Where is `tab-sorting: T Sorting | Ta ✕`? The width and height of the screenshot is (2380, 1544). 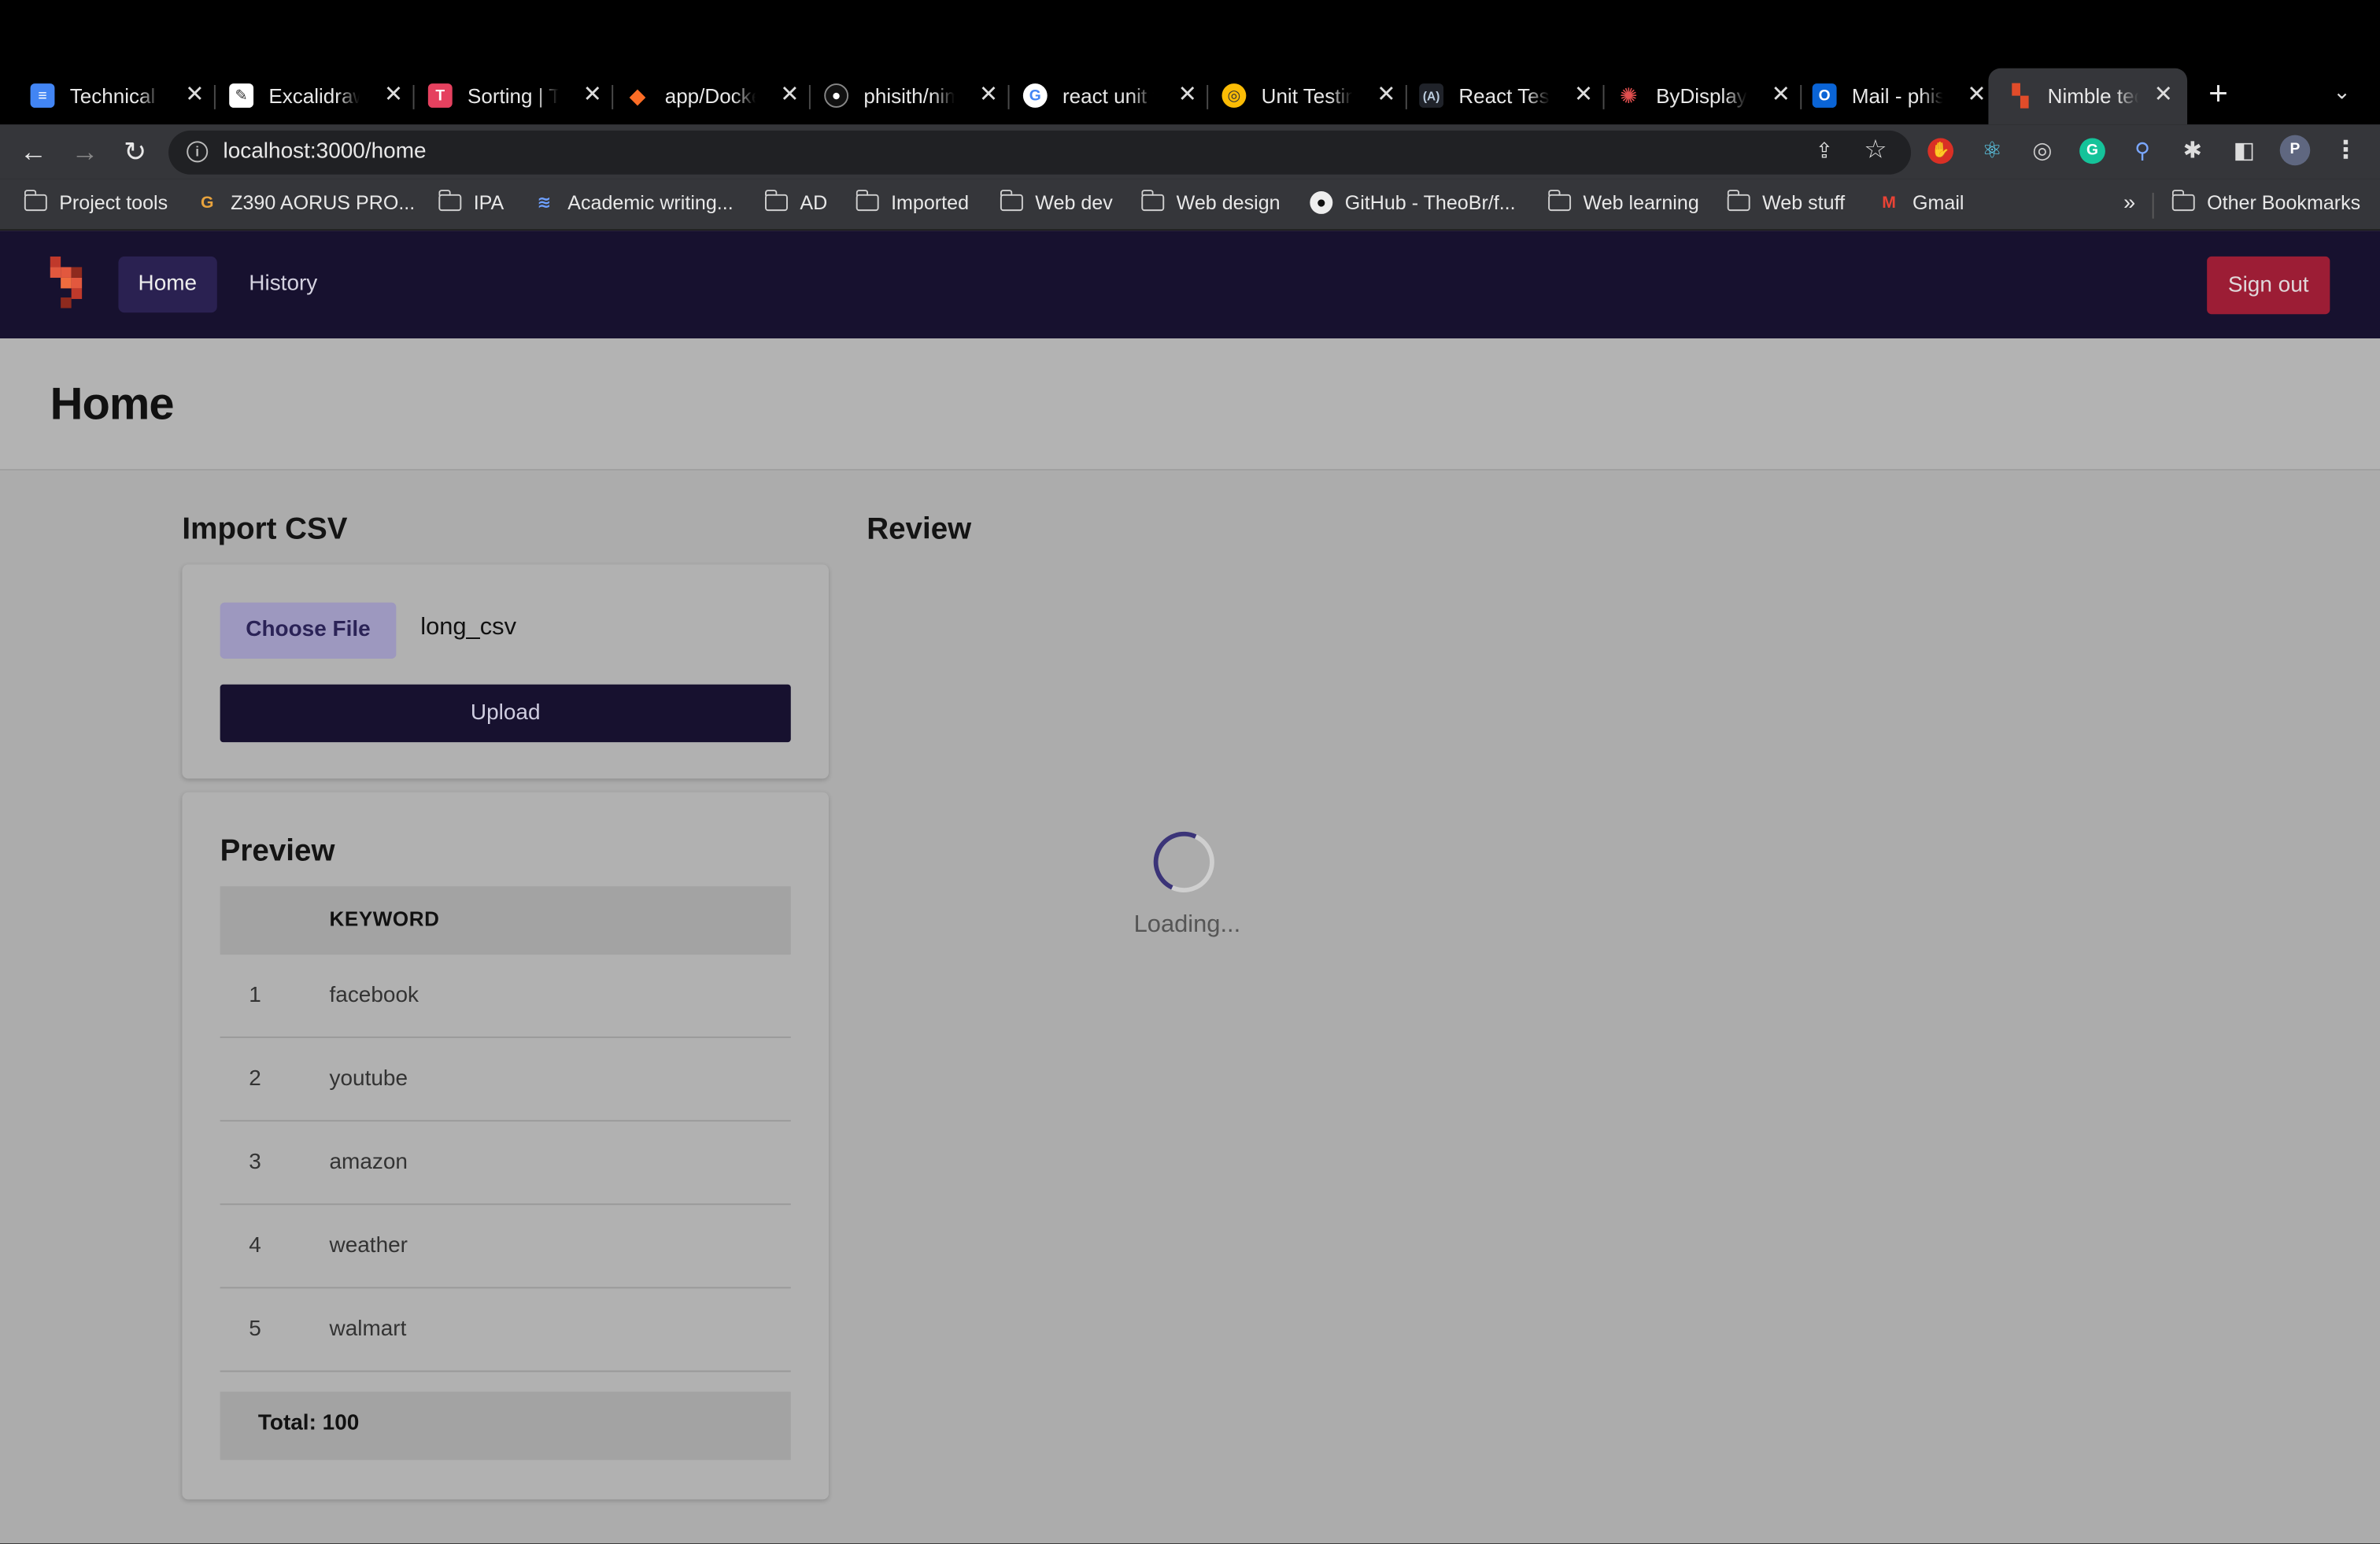
tab-sorting: T Sorting | Ta ✕ is located at coordinates (520, 96).